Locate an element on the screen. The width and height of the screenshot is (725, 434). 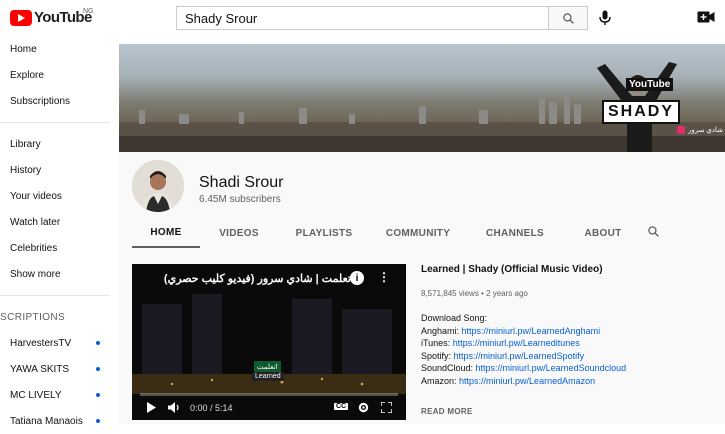
search-button is located at coordinates (568, 18).